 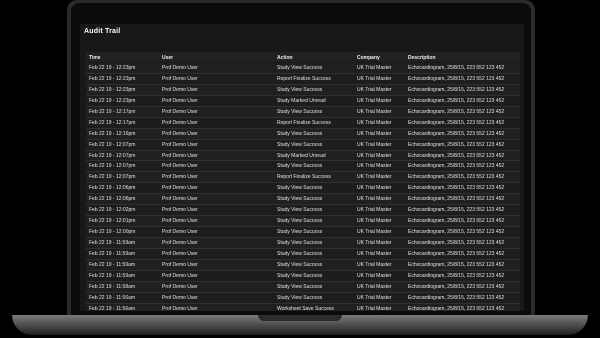 I want to click on column-header-time: Time, so click(x=95, y=58).